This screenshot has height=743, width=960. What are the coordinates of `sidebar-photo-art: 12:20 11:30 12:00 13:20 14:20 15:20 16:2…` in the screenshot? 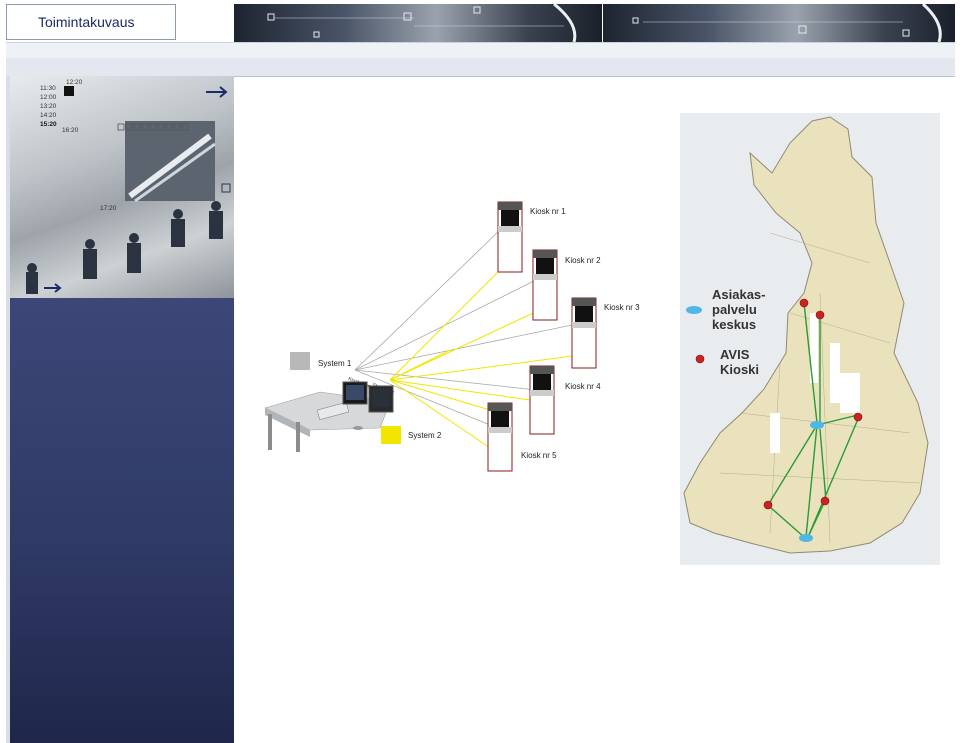 It's located at (128, 186).